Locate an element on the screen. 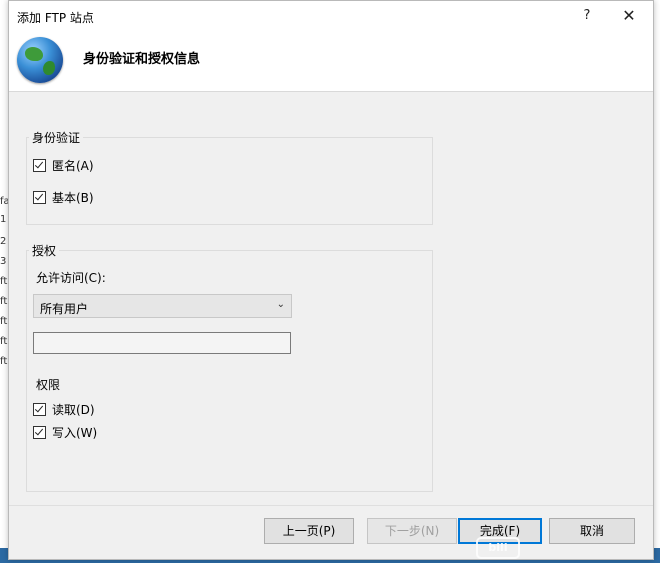 This screenshot has width=660, height=563. permissions-label: 权限 is located at coordinates (48, 385).